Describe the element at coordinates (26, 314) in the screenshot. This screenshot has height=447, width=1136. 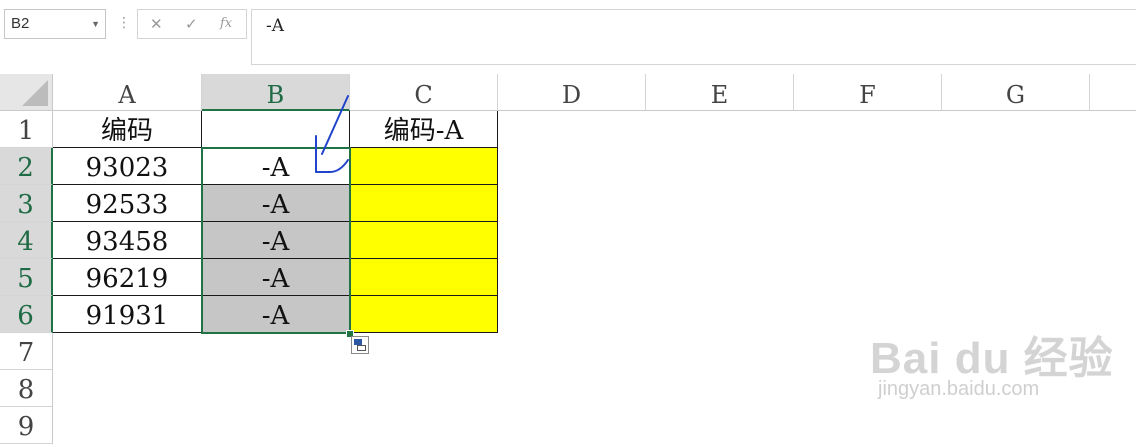
I see `row-header-6: 6` at that location.